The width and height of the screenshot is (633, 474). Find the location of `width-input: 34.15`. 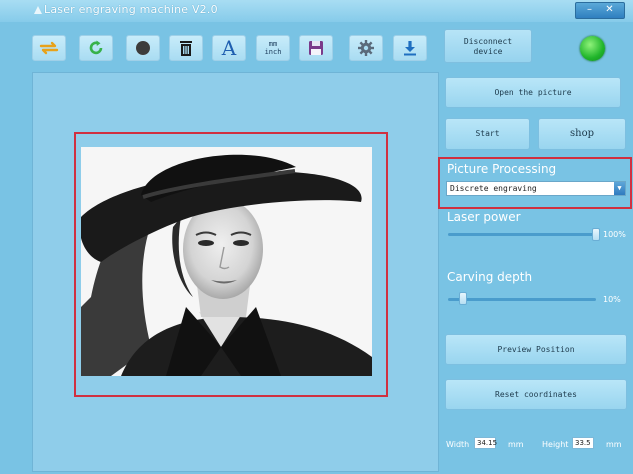

width-input: 34.15 is located at coordinates (485, 443).